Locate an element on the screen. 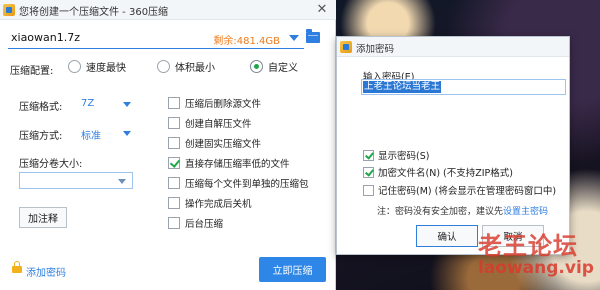 This screenshot has height=290, width=600. method-select: 标准 is located at coordinates (91, 134).